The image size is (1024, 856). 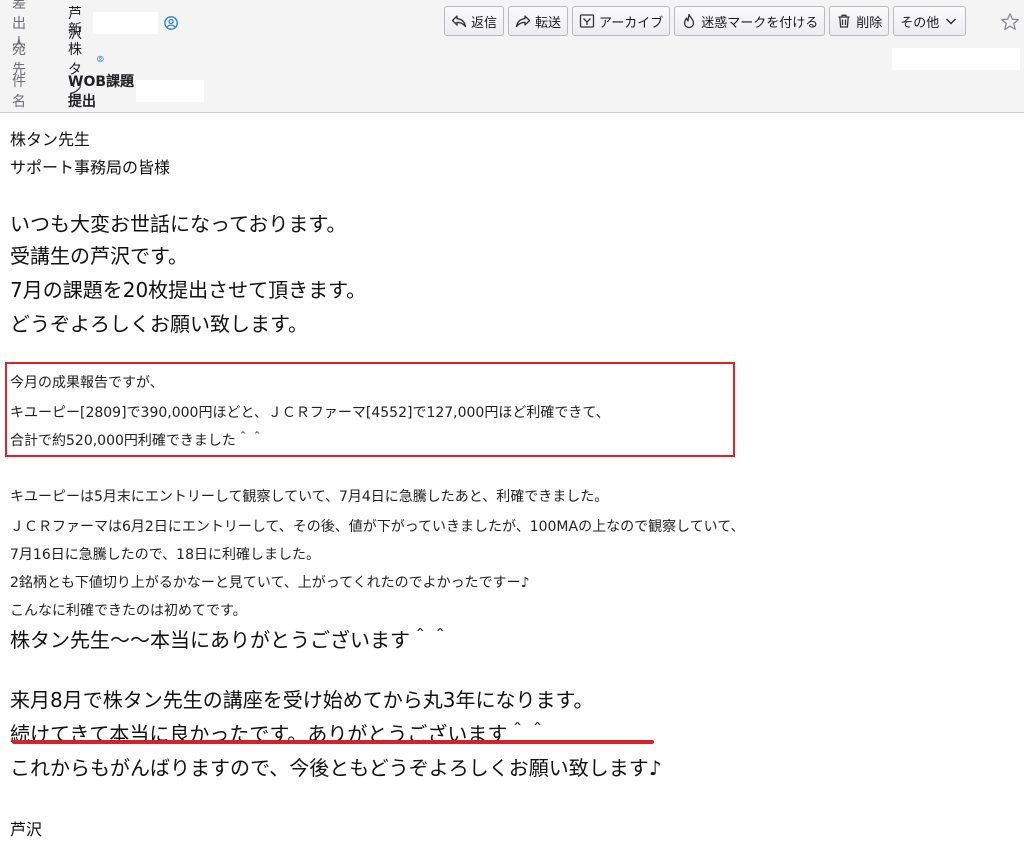 I want to click on signature: 芦沢, so click(x=26, y=829).